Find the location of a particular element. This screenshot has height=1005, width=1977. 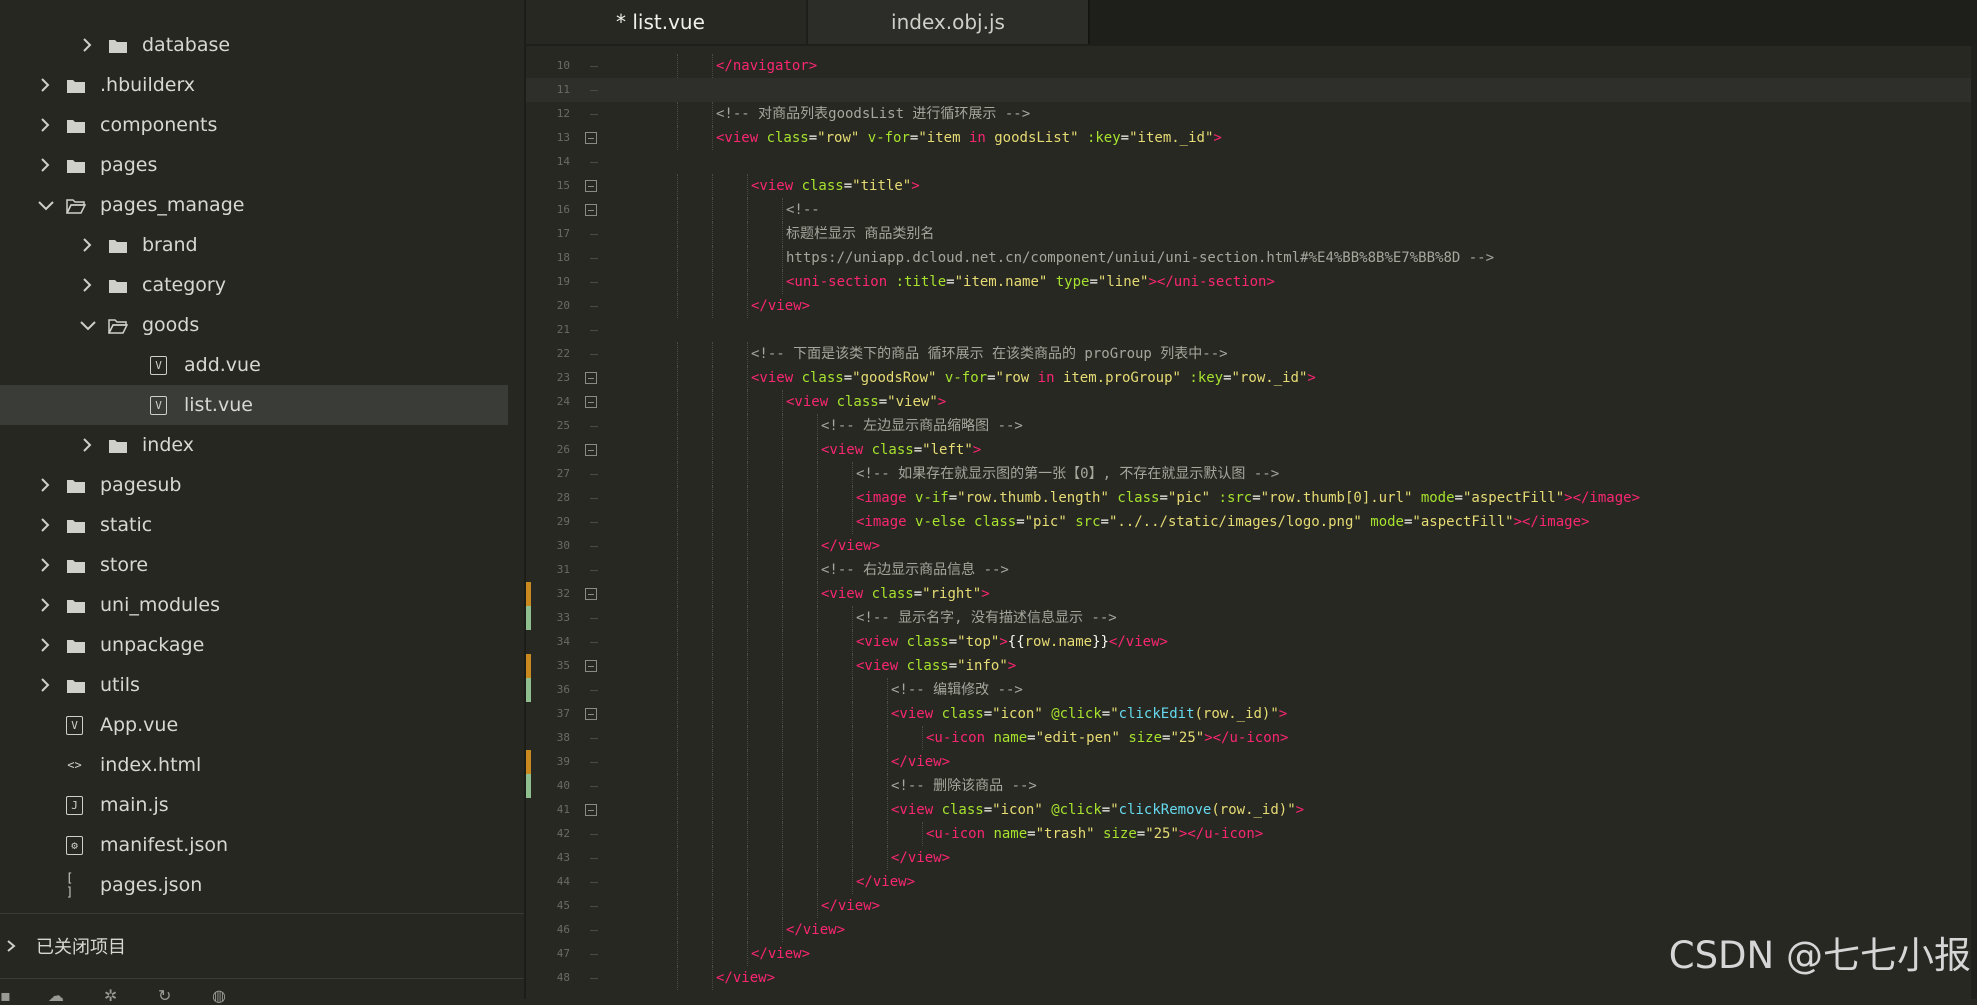

tab-index-obj-js: index.obj.js is located at coordinates (949, 22).